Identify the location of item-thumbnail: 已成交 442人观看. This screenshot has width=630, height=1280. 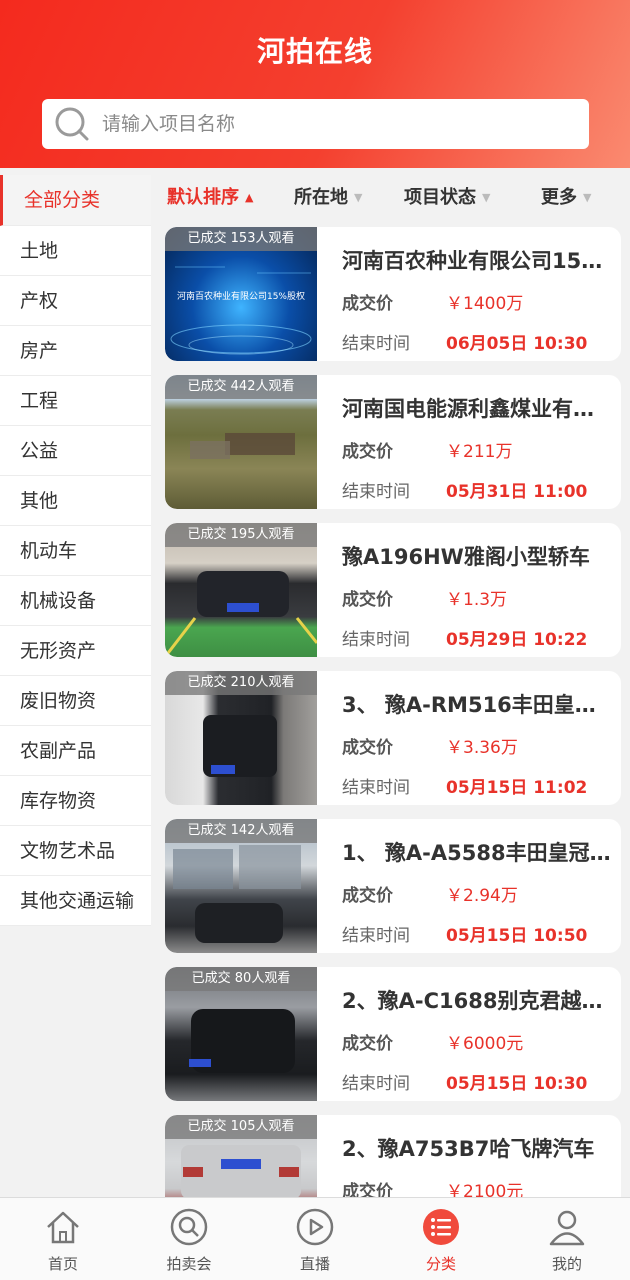
(241, 442).